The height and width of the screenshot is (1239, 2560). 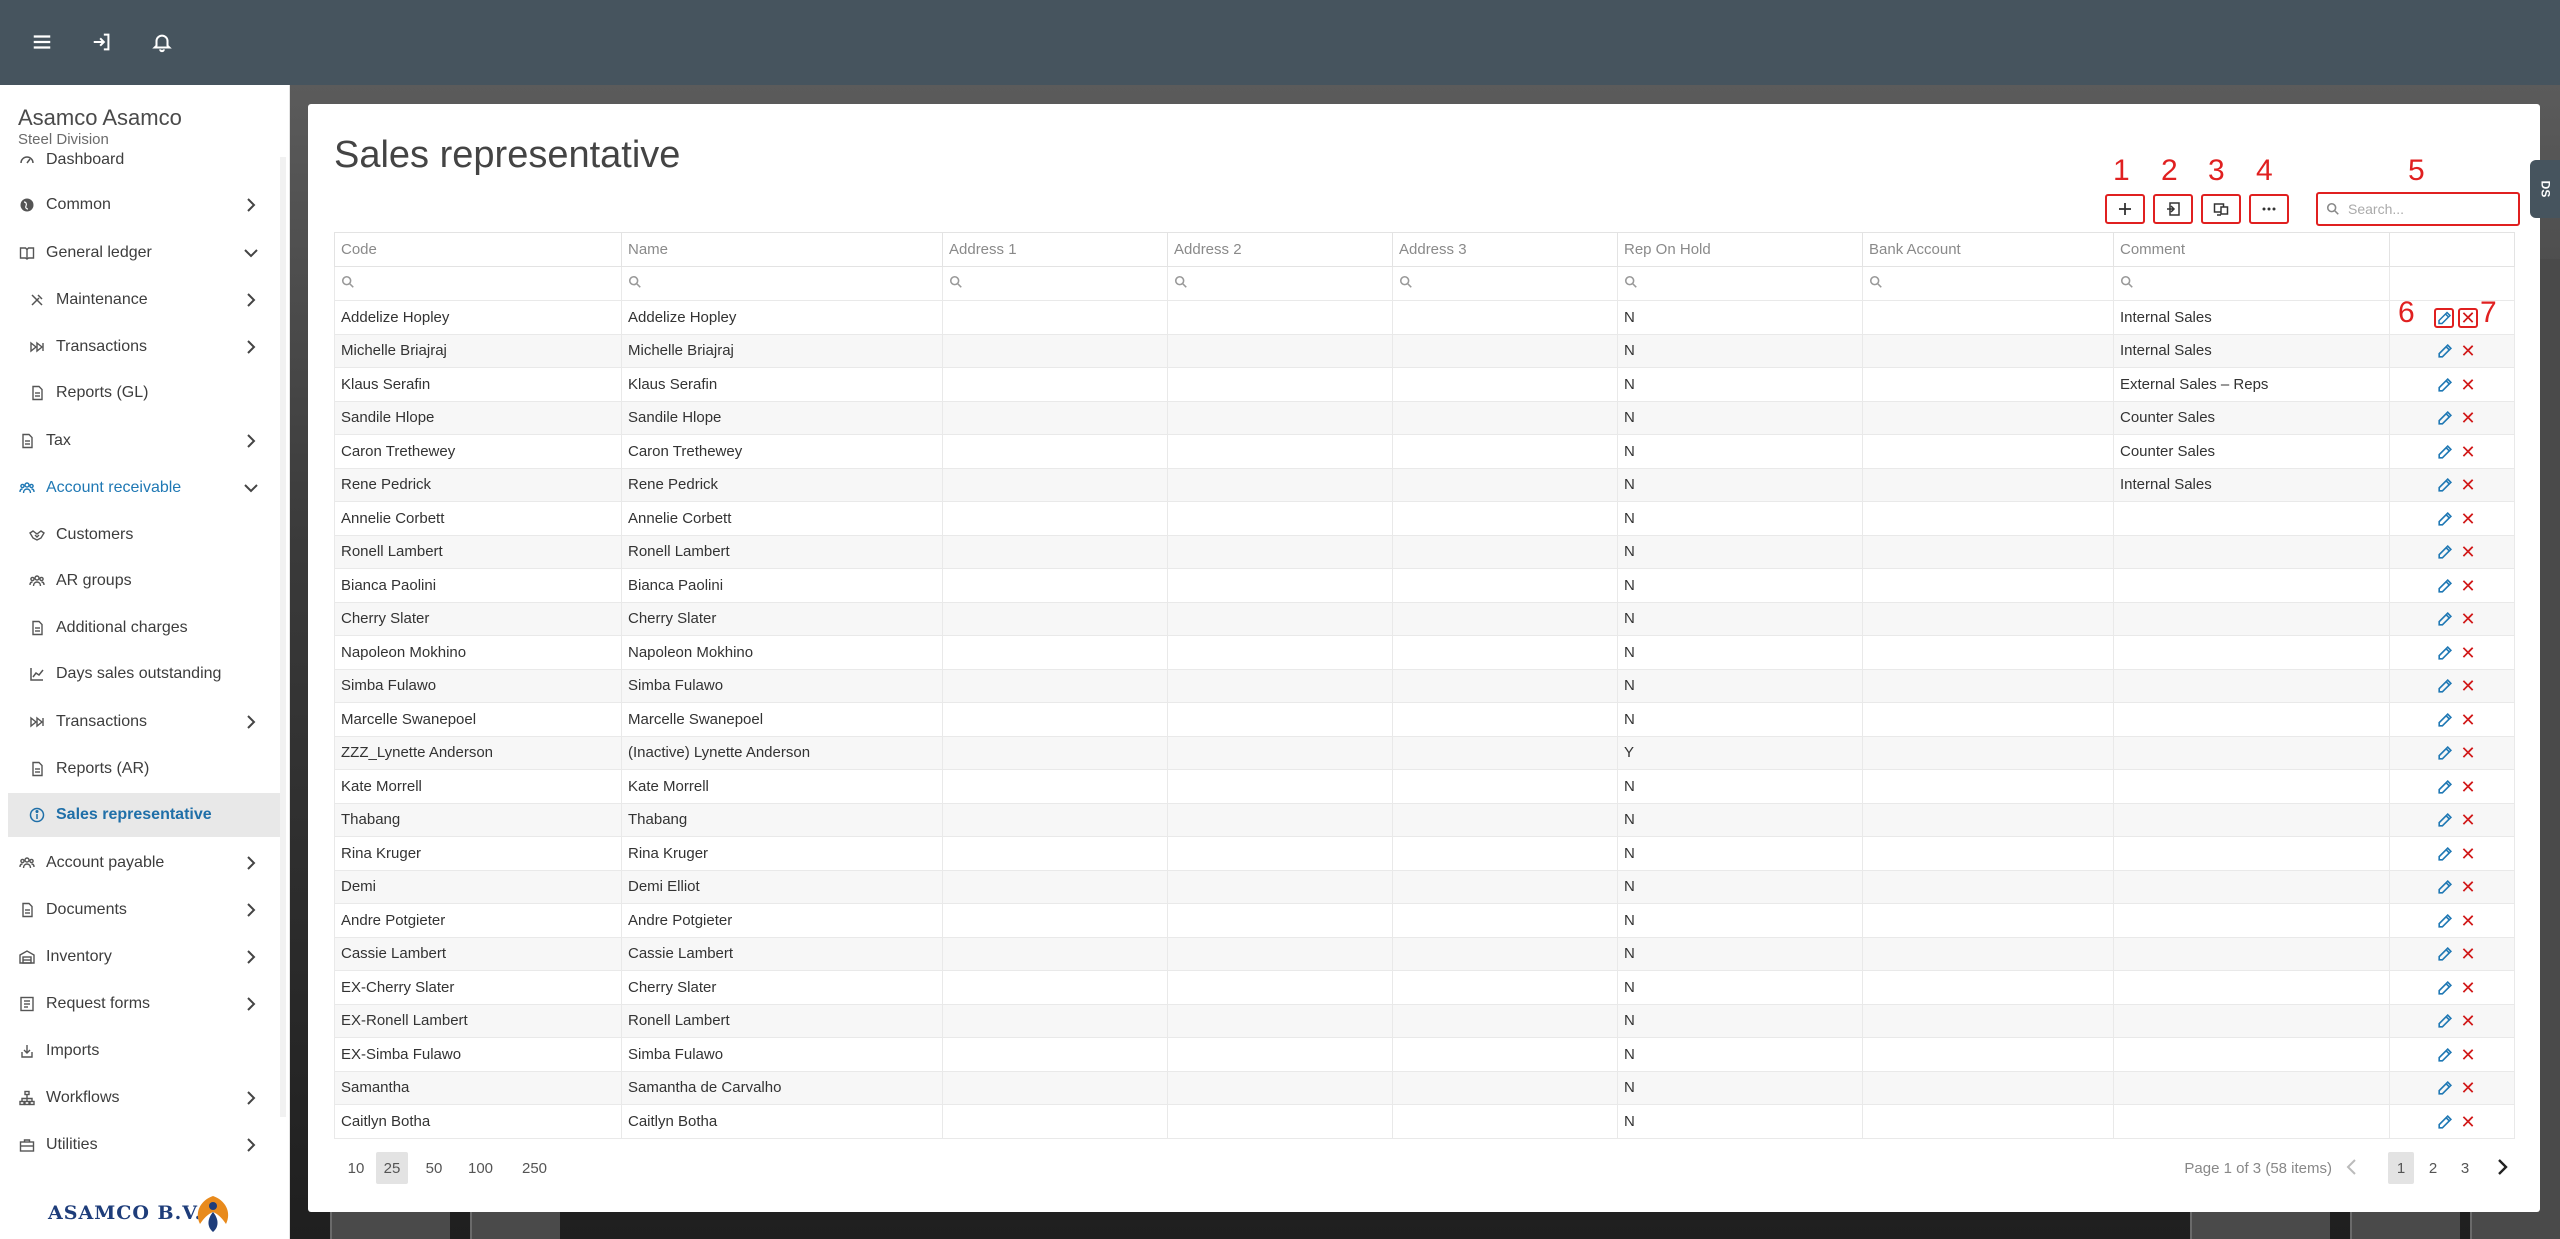 I want to click on sidebar-item-account-payable: Account payable, so click(x=140, y=863).